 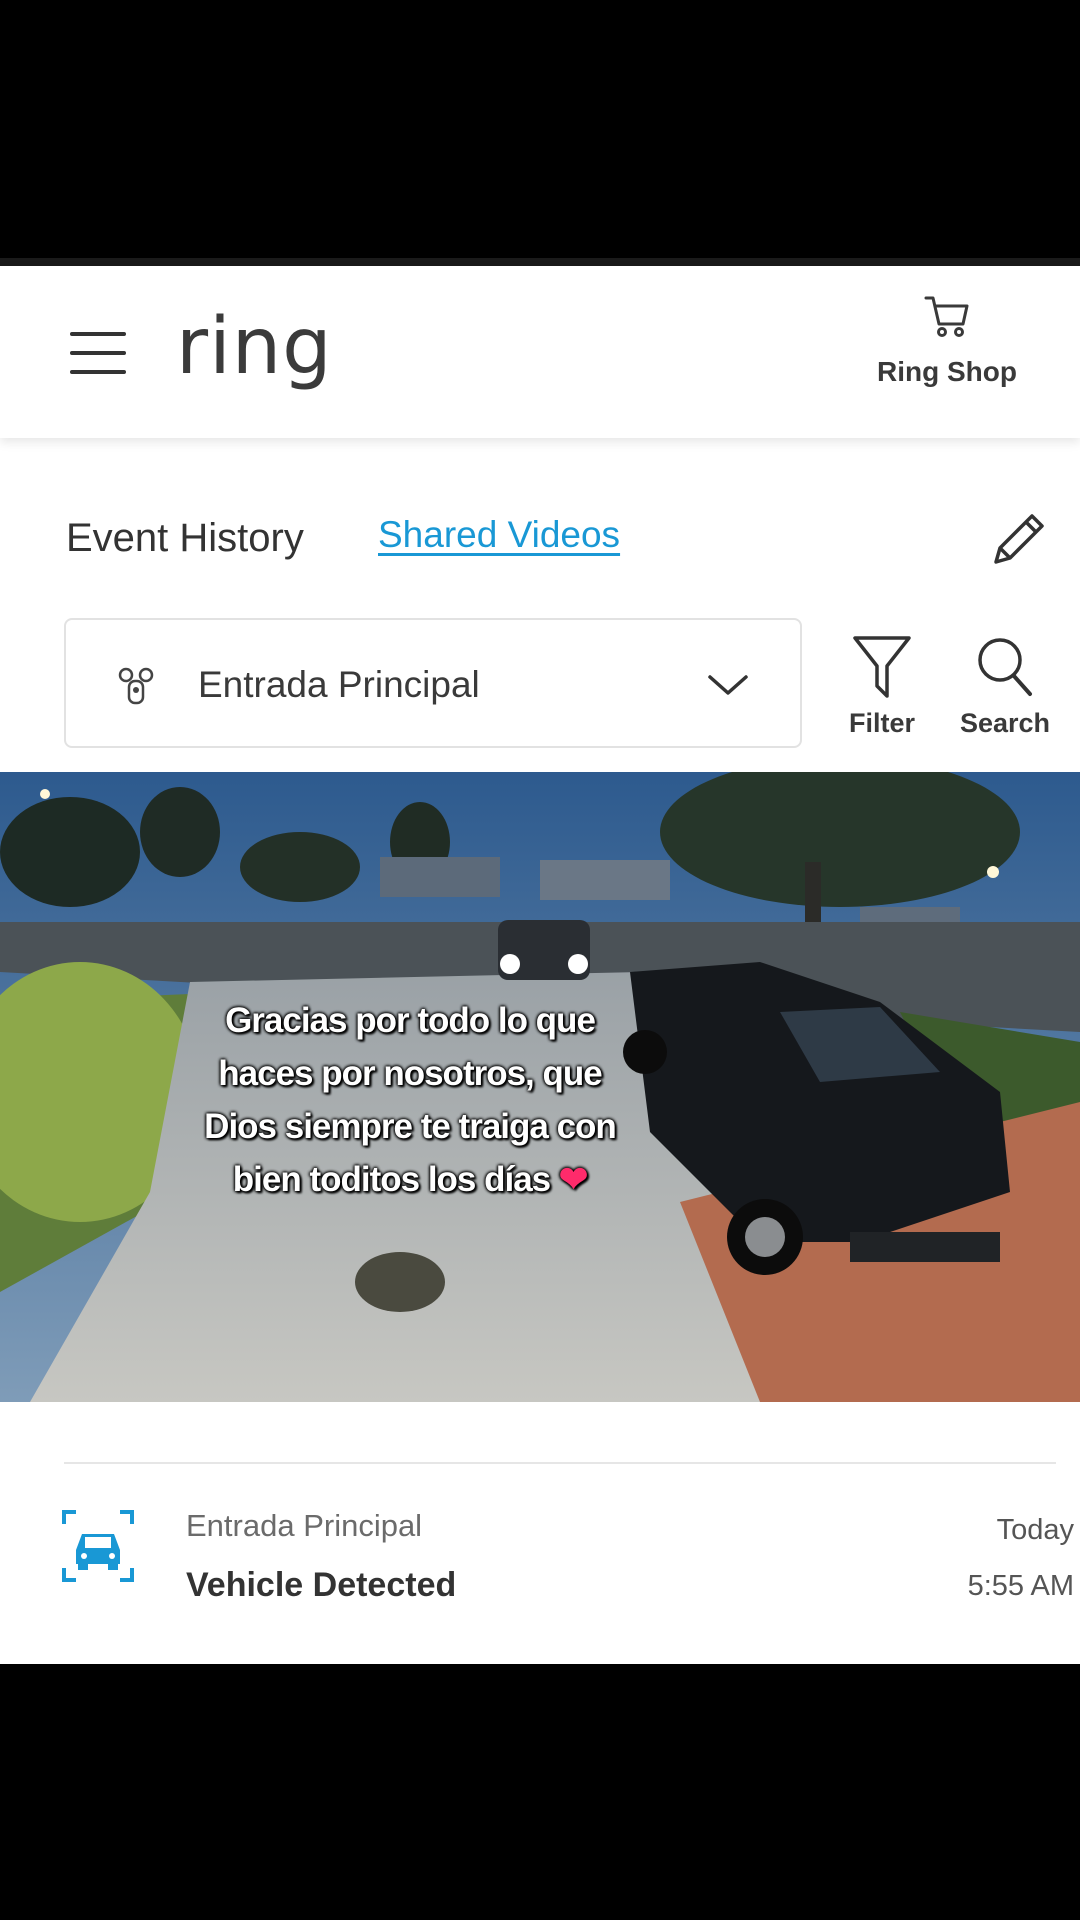 I want to click on filter-icon, so click(x=882, y=667).